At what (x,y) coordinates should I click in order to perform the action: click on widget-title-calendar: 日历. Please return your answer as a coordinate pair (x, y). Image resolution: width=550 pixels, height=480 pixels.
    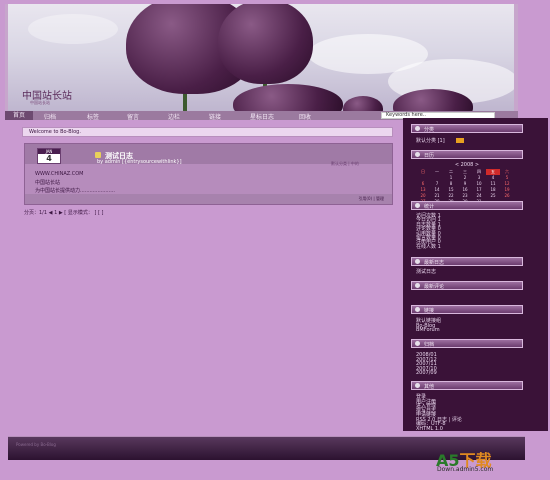
    Looking at the image, I should click on (467, 154).